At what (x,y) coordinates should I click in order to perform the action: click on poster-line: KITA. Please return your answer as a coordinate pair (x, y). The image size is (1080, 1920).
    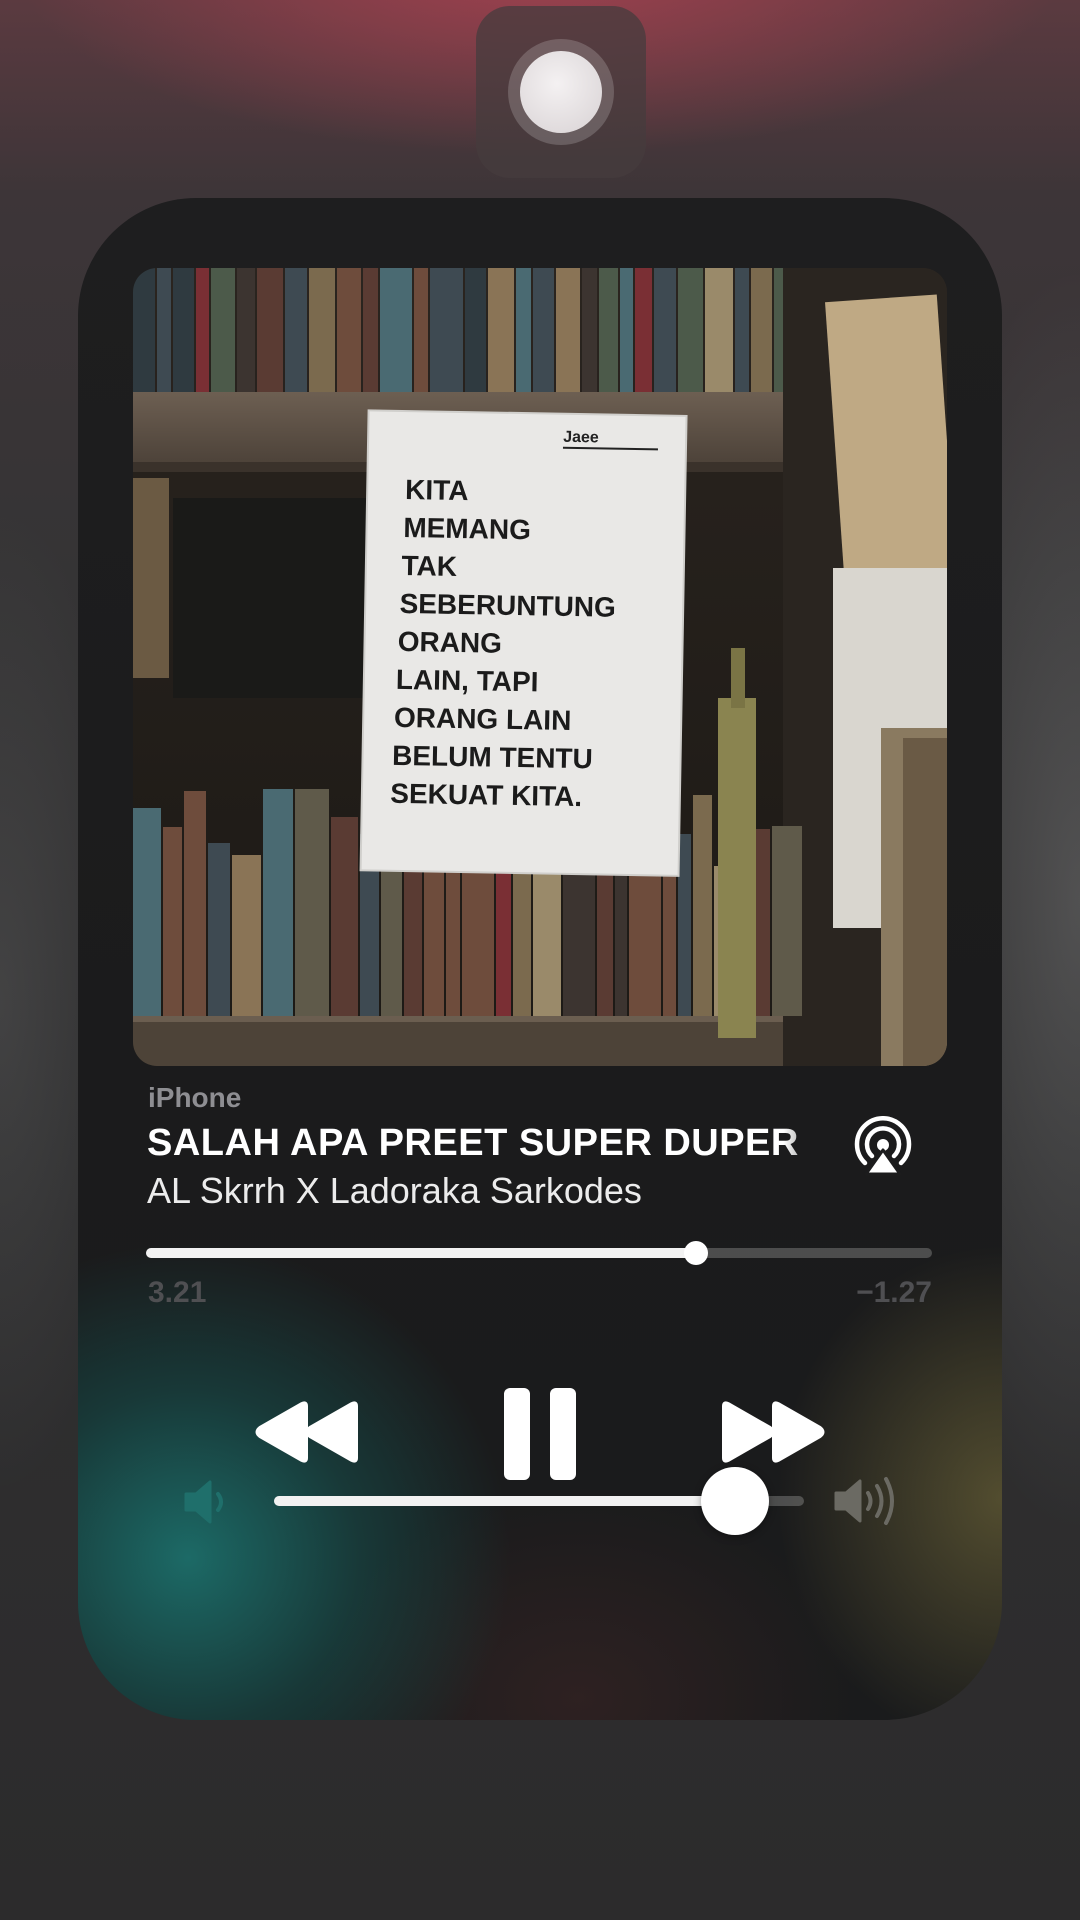
    Looking at the image, I should click on (437, 490).